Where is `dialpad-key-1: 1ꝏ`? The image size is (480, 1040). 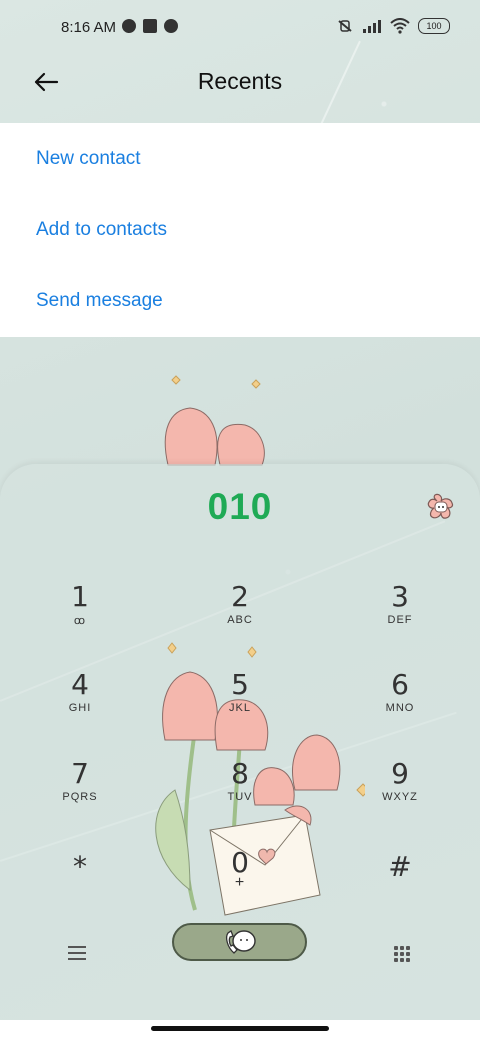
dialpad-key-1: 1ꝏ is located at coordinates (80, 622).